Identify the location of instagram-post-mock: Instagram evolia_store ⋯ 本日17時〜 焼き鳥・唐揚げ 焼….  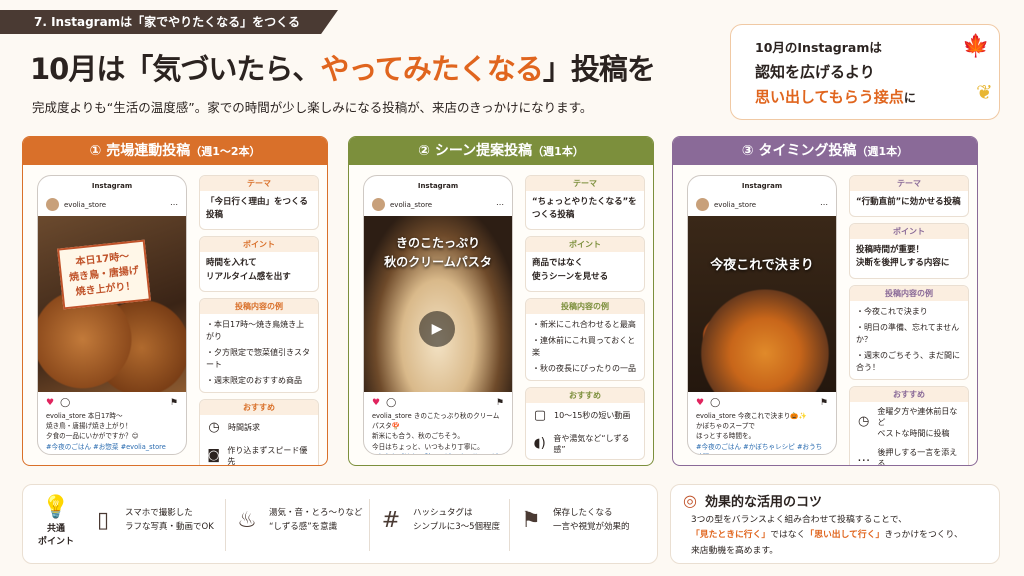
(112, 315).